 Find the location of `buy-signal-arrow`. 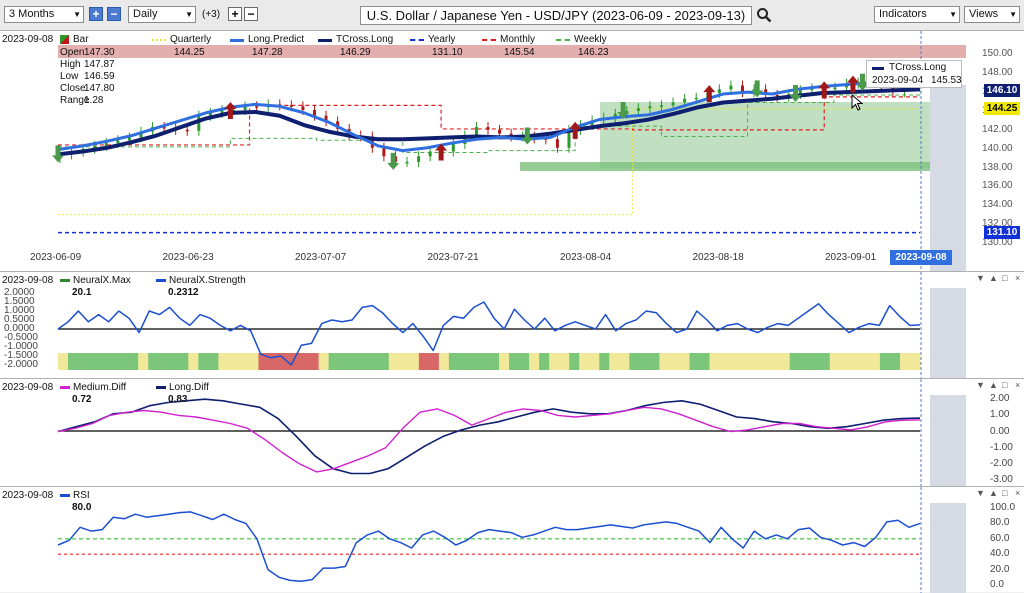

buy-signal-arrow is located at coordinates (757, 89).